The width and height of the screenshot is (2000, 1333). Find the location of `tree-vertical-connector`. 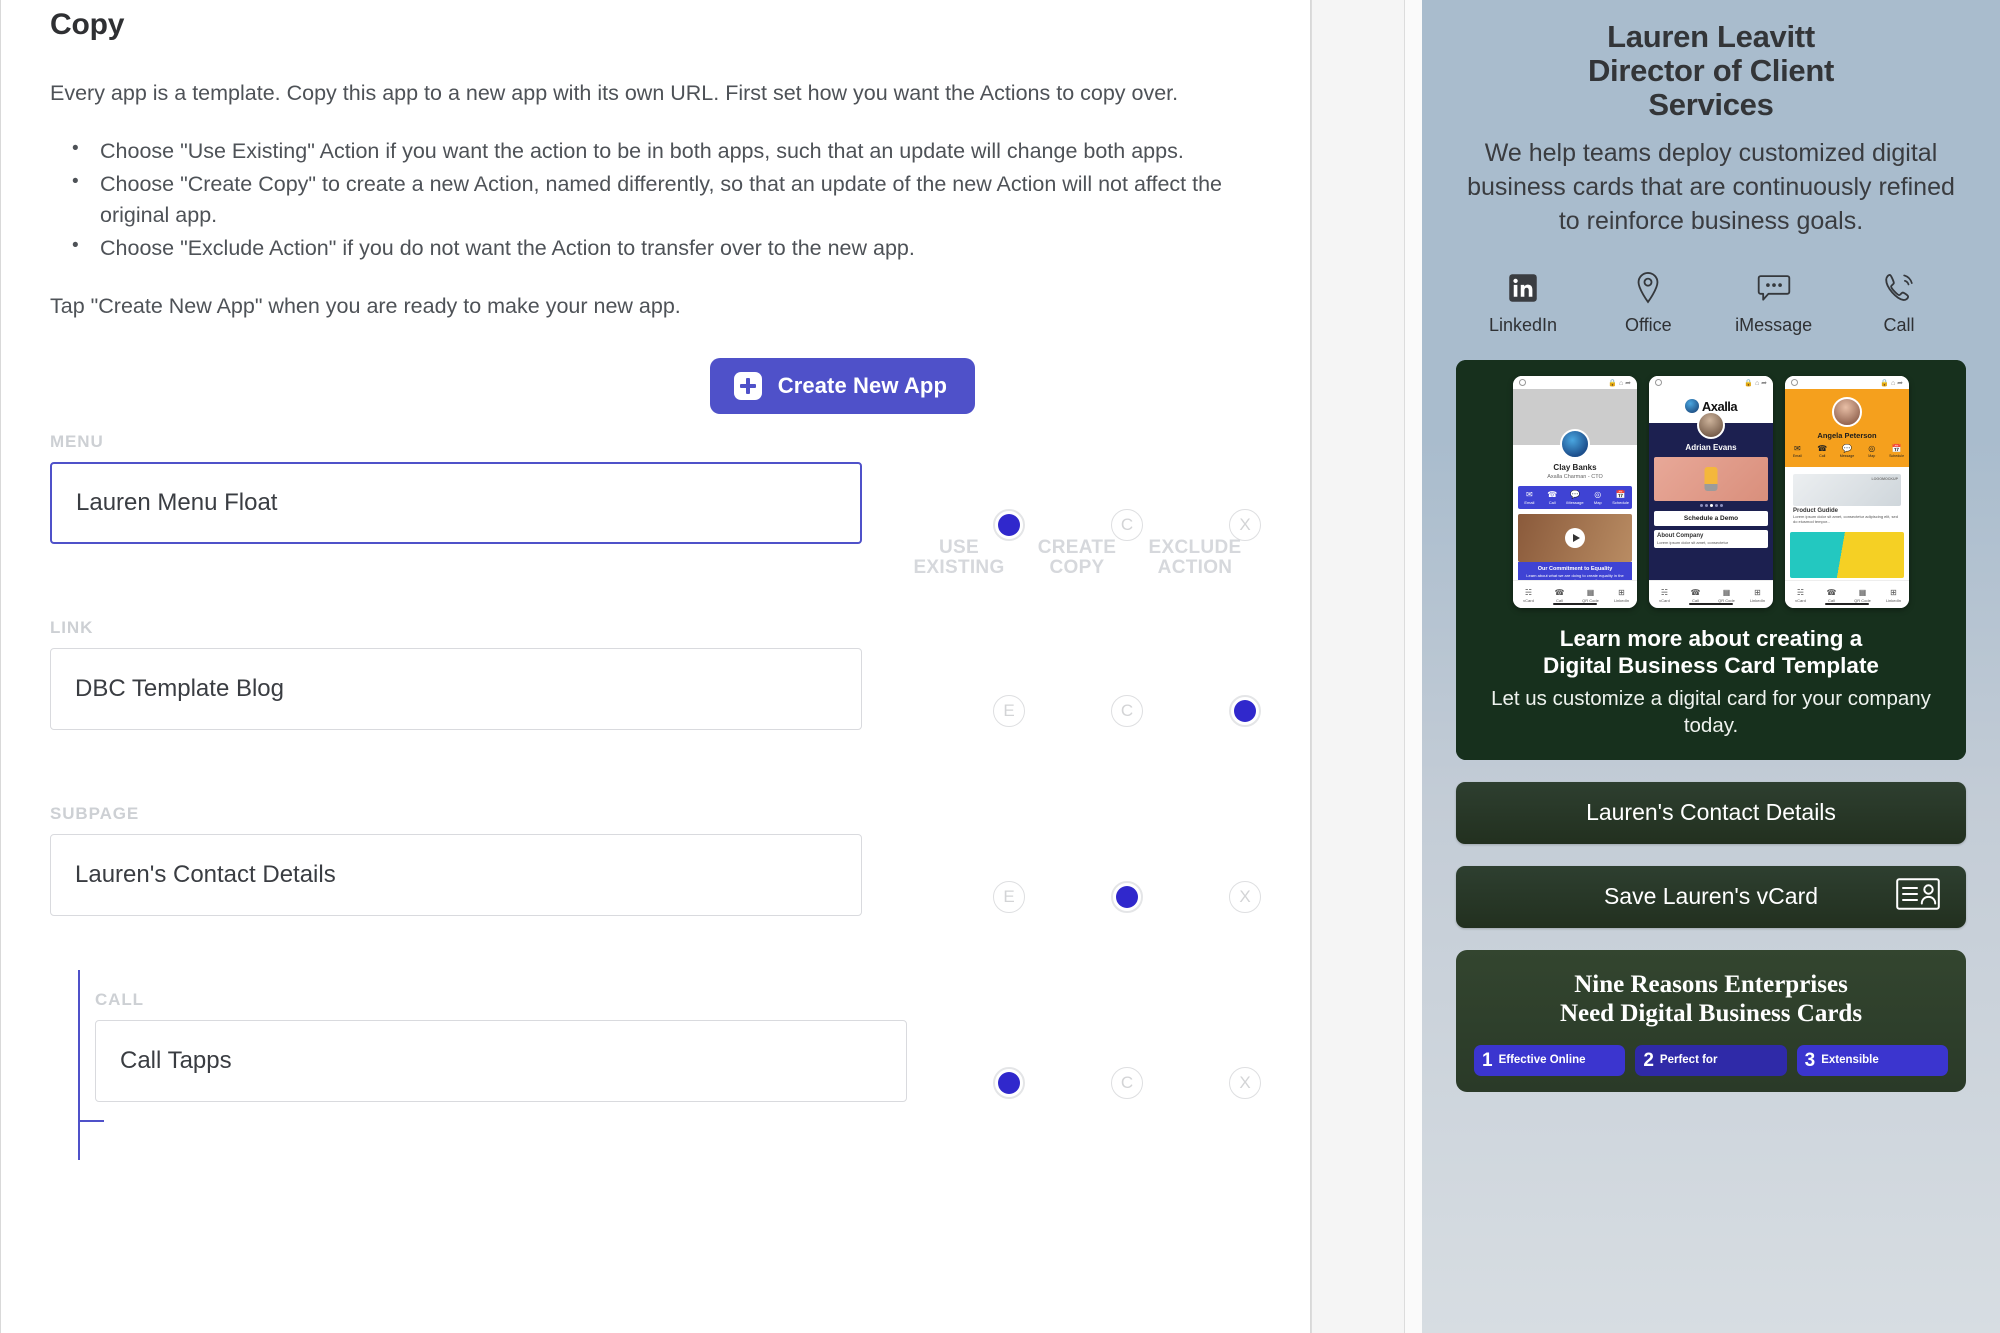

tree-vertical-connector is located at coordinates (79, 1064).